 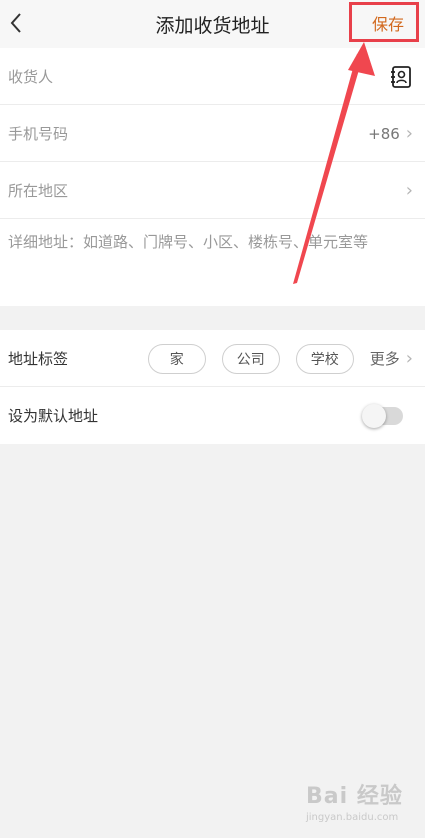 What do you see at coordinates (354, 796) in the screenshot?
I see `watermark-logo: Bai 经验` at bounding box center [354, 796].